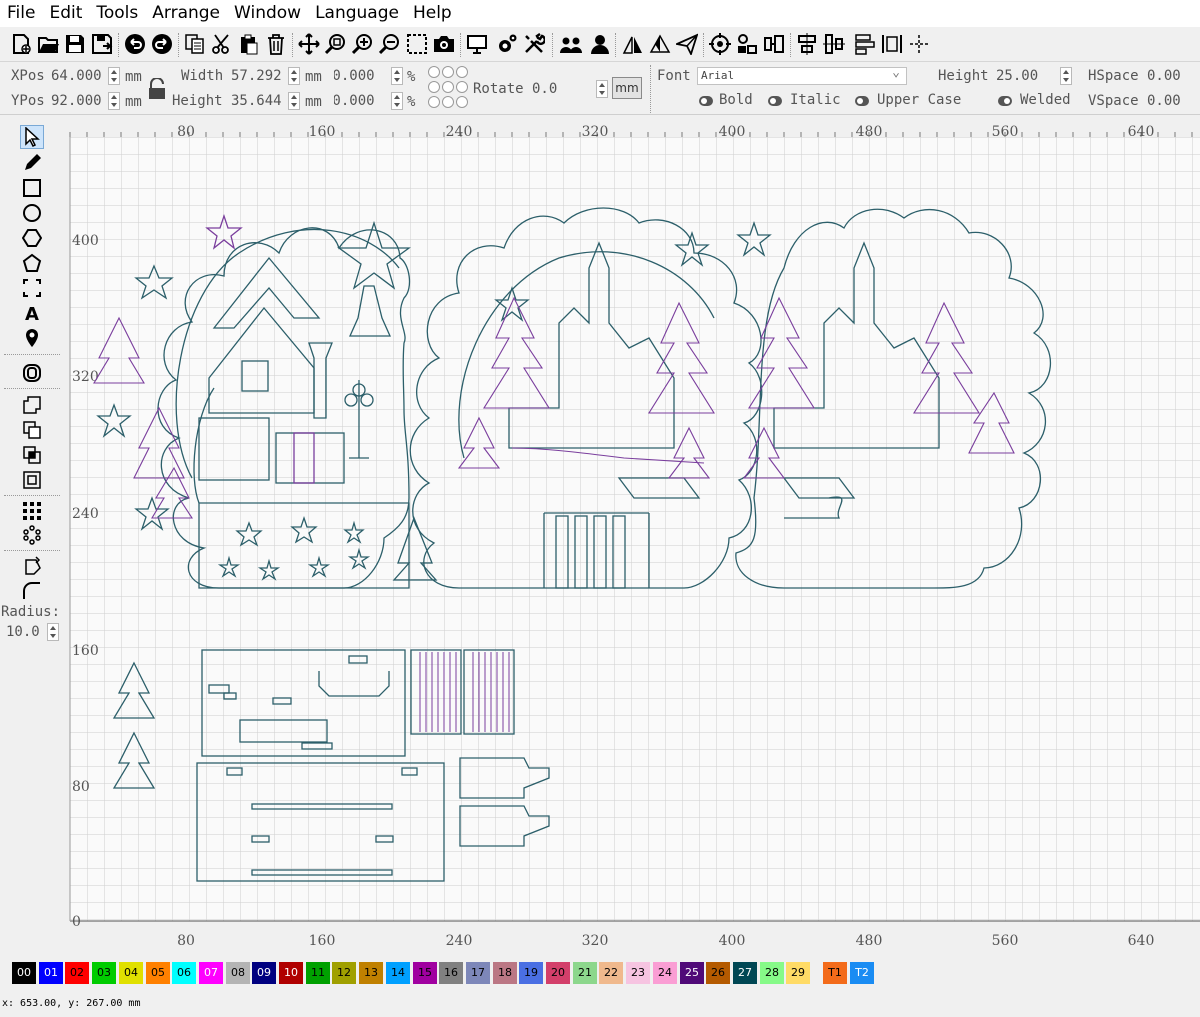 This screenshot has width=1200, height=1017. What do you see at coordinates (354, 76) in the screenshot?
I see `scale-width-field: 00.000` at bounding box center [354, 76].